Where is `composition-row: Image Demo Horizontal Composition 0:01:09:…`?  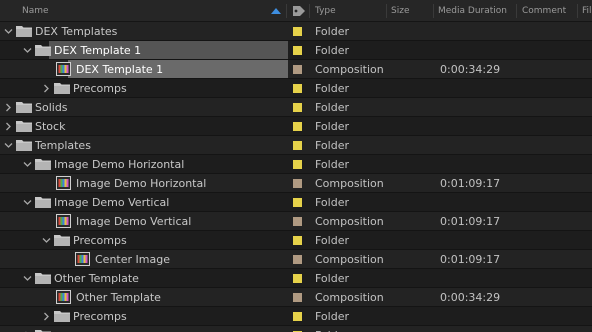 composition-row: Image Demo Horizontal Composition 0:01:09:… is located at coordinates (296, 183).